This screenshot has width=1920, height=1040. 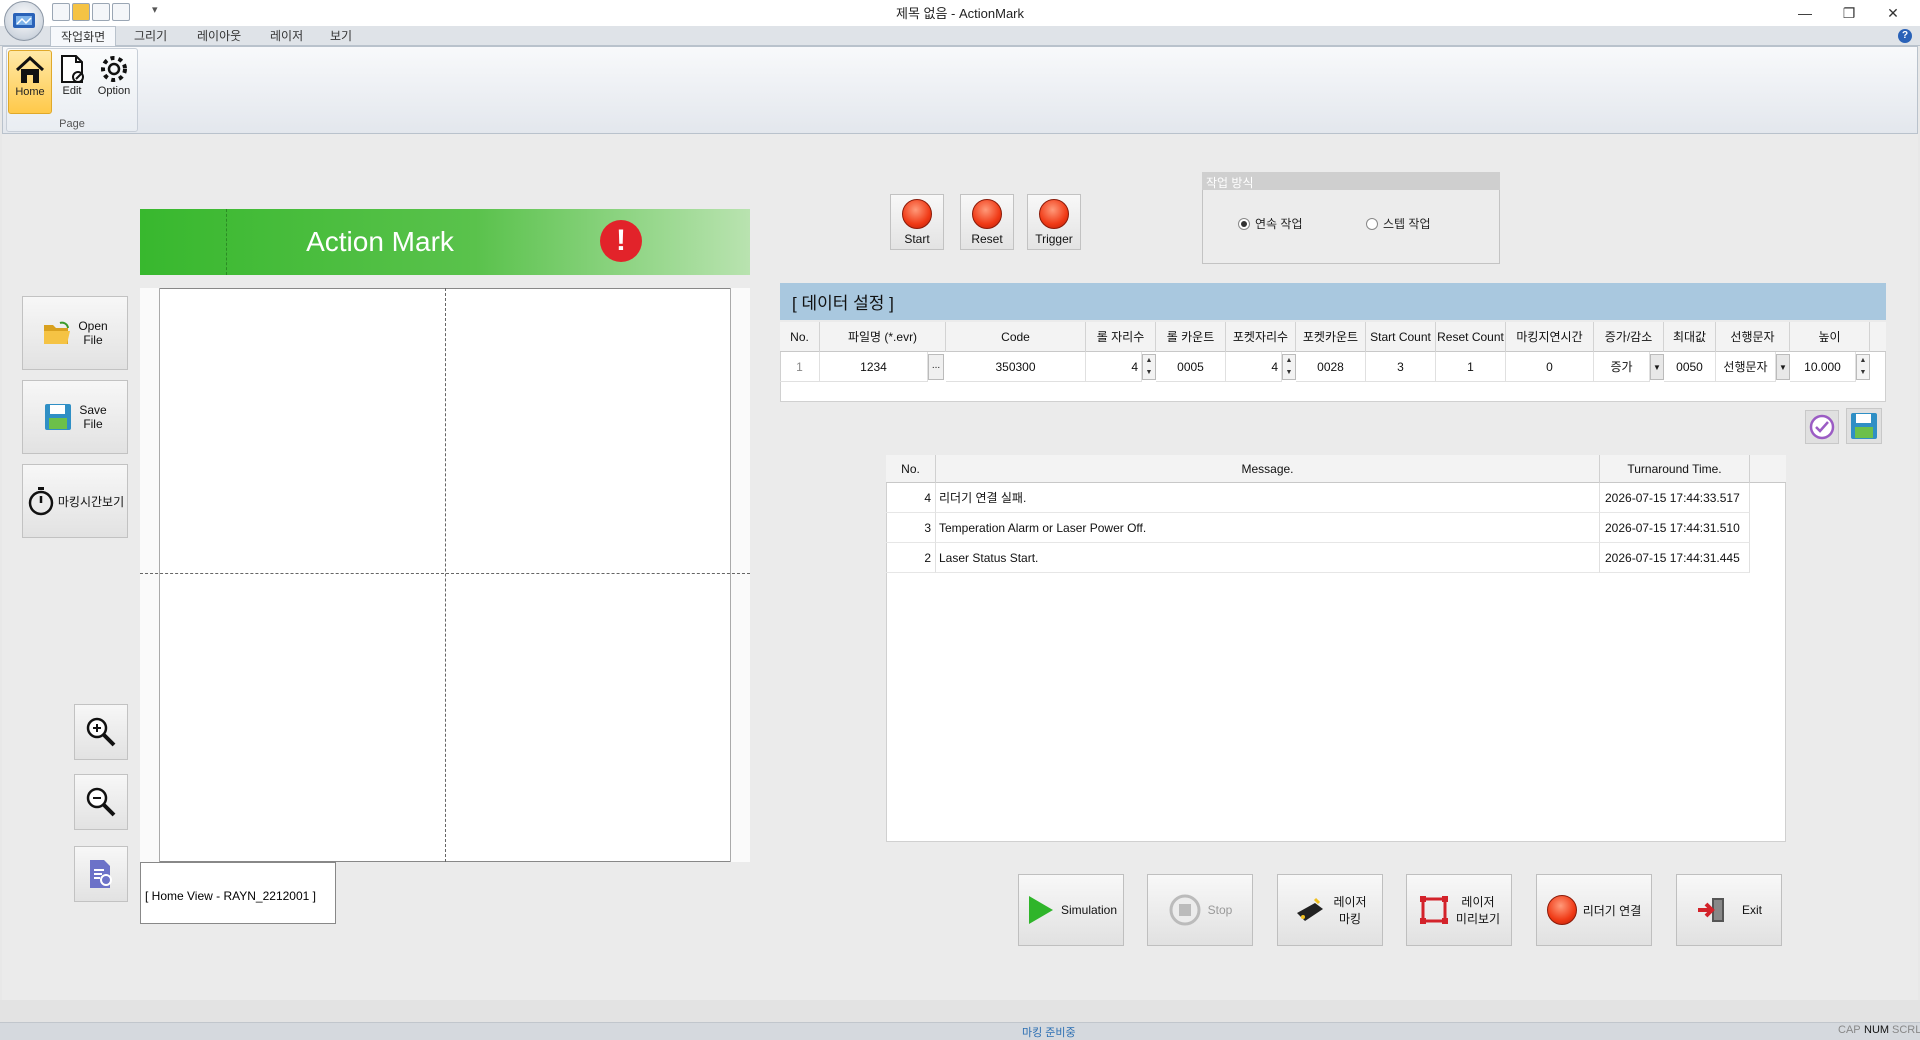 What do you see at coordinates (1629, 337) in the screenshot?
I see `col-direction: 증가/감소` at bounding box center [1629, 337].